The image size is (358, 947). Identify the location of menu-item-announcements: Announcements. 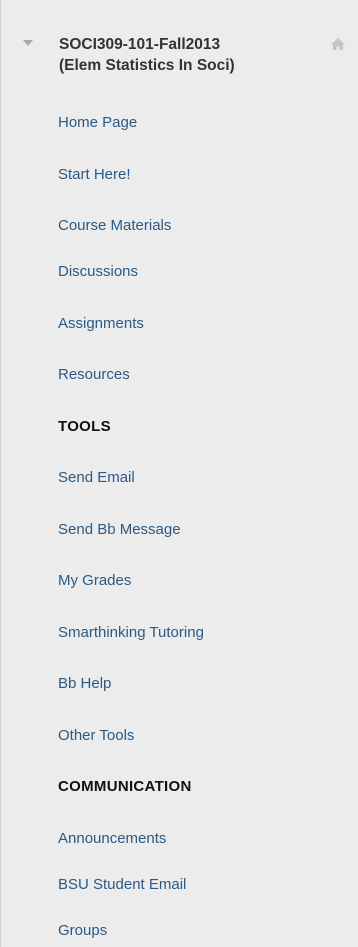
(112, 839).